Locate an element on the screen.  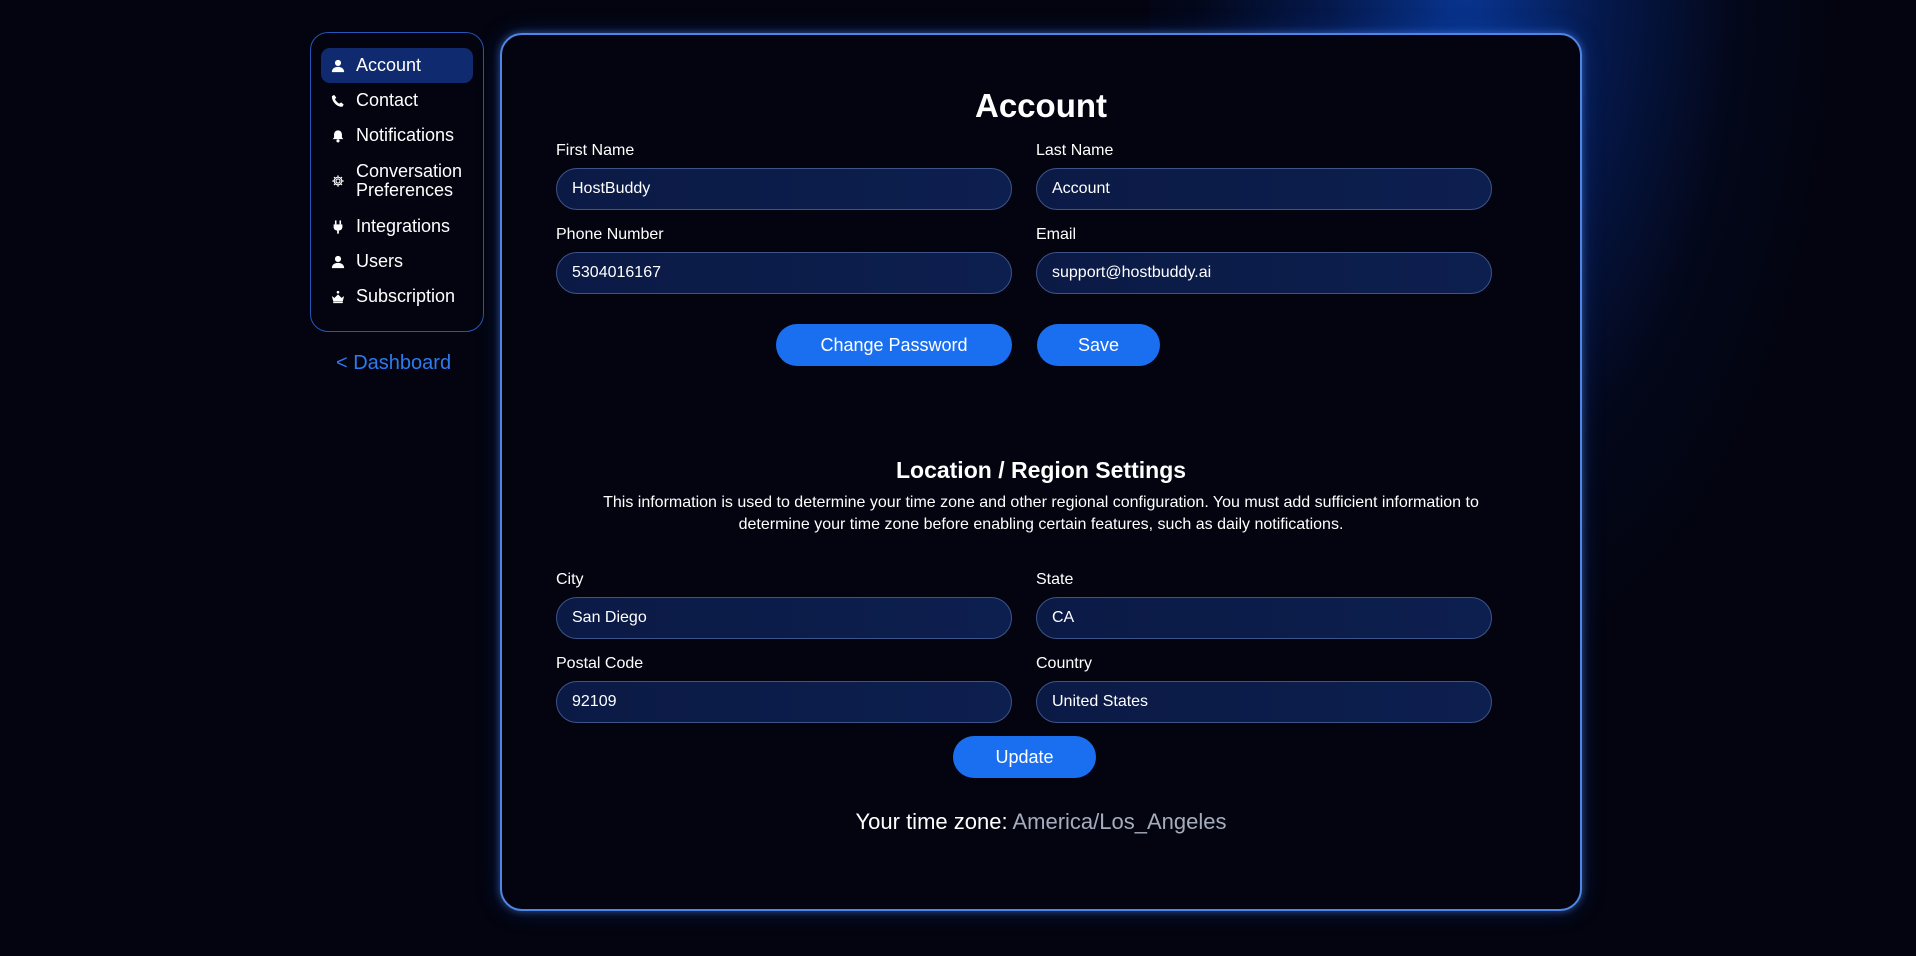
crown-icon is located at coordinates (338, 297).